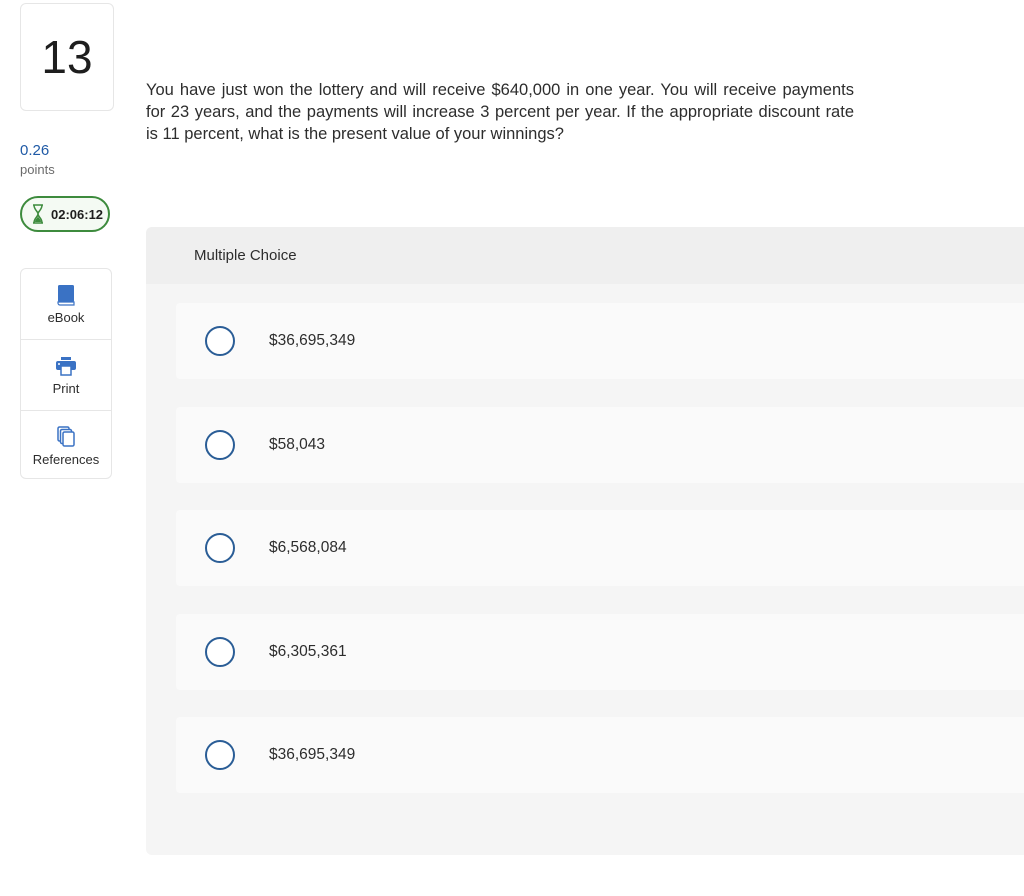 The width and height of the screenshot is (1024, 896). Describe the element at coordinates (600, 652) in the screenshot. I see `answer-option: $6,305,361` at that location.